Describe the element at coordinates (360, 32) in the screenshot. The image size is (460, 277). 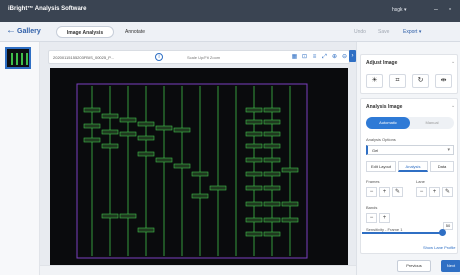
I see `undo-button: Undo` at that location.